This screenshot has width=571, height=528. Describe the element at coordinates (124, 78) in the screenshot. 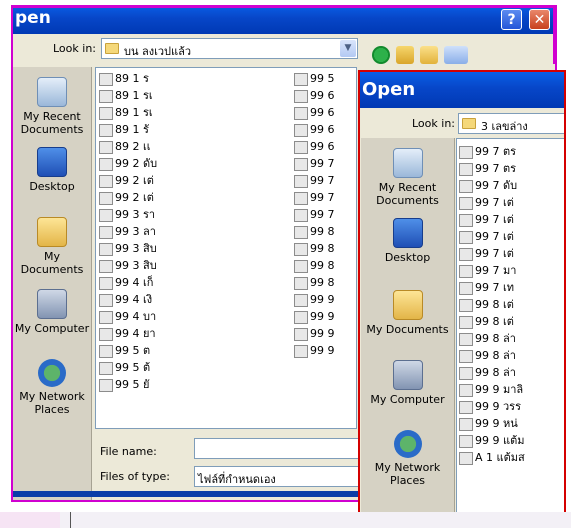

I see `list-item: 89 1 ร` at that location.